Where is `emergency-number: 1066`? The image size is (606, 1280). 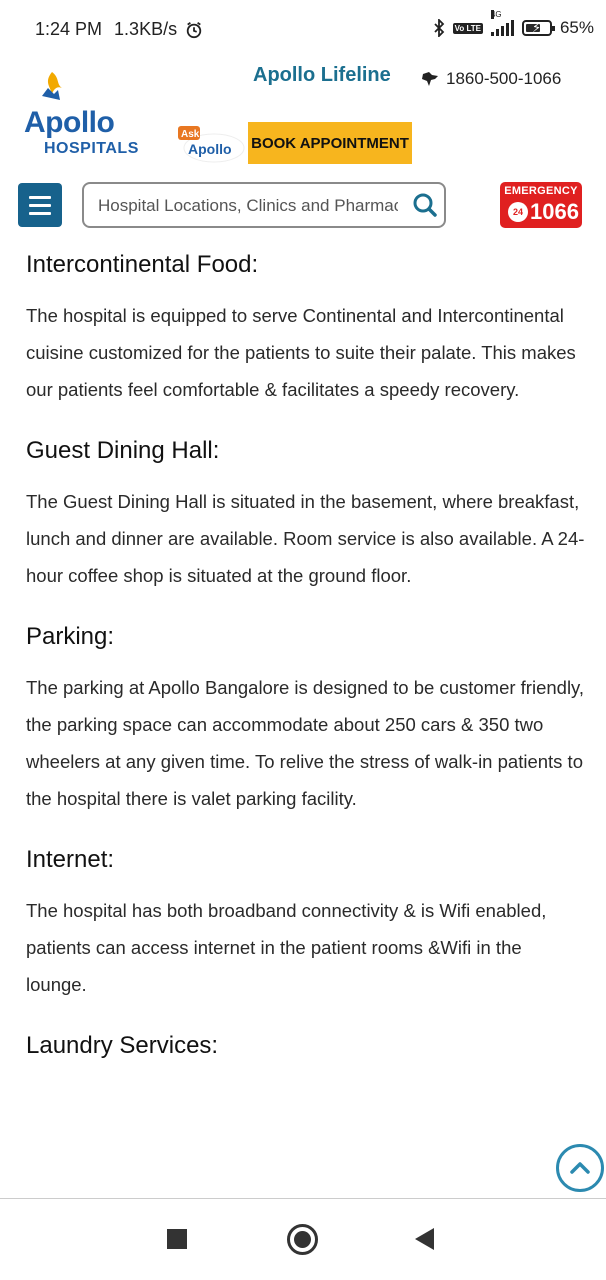
emergency-number: 1066 is located at coordinates (554, 211).